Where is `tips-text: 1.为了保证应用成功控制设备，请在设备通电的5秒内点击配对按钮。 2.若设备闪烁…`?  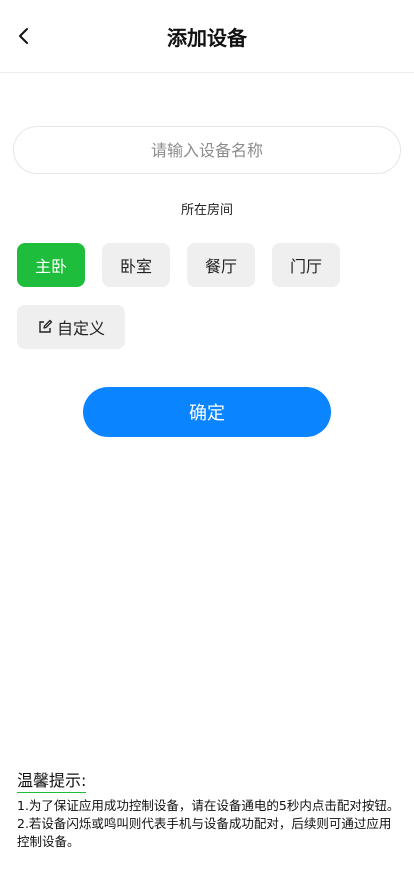
tips-text: 1.为了保证应用成功控制设备，请在设备通电的5秒内点击配对按钮。 2.若设备闪烁… is located at coordinates (209, 824).